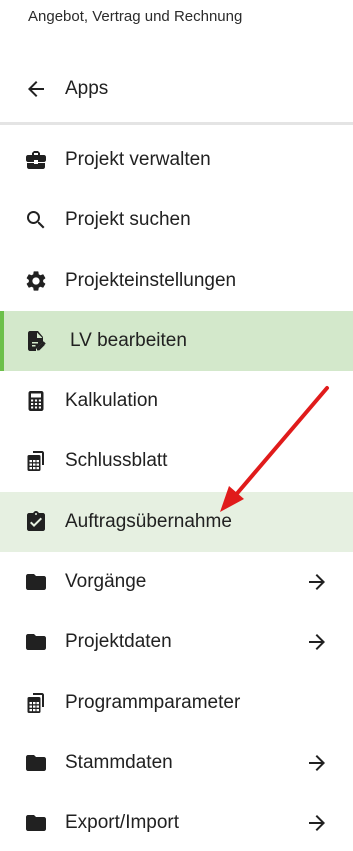 Image resolution: width=353 pixels, height=851 pixels. Describe the element at coordinates (87, 88) in the screenshot. I see `back-label: Apps` at that location.